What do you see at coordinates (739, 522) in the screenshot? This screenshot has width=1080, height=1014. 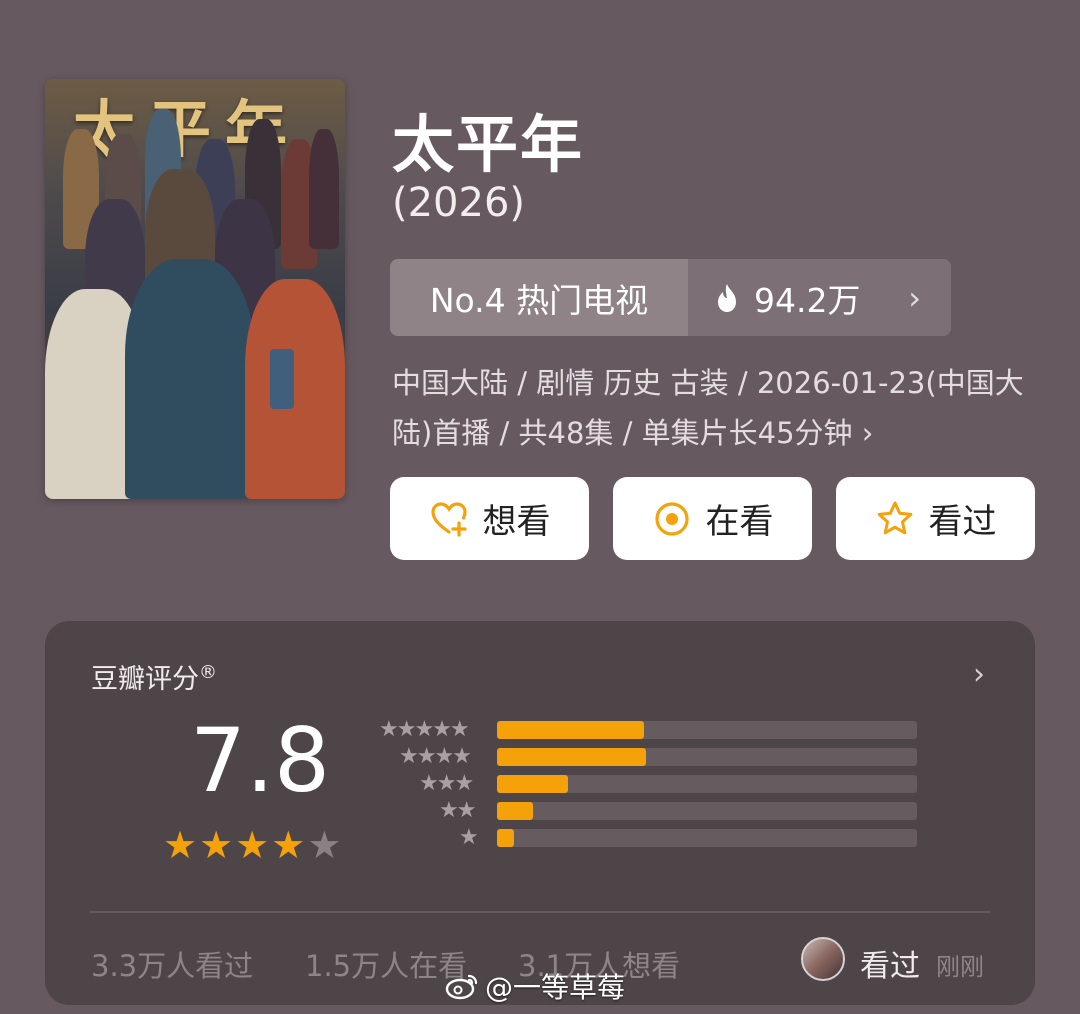 I see `watching-label: 在看` at bounding box center [739, 522].